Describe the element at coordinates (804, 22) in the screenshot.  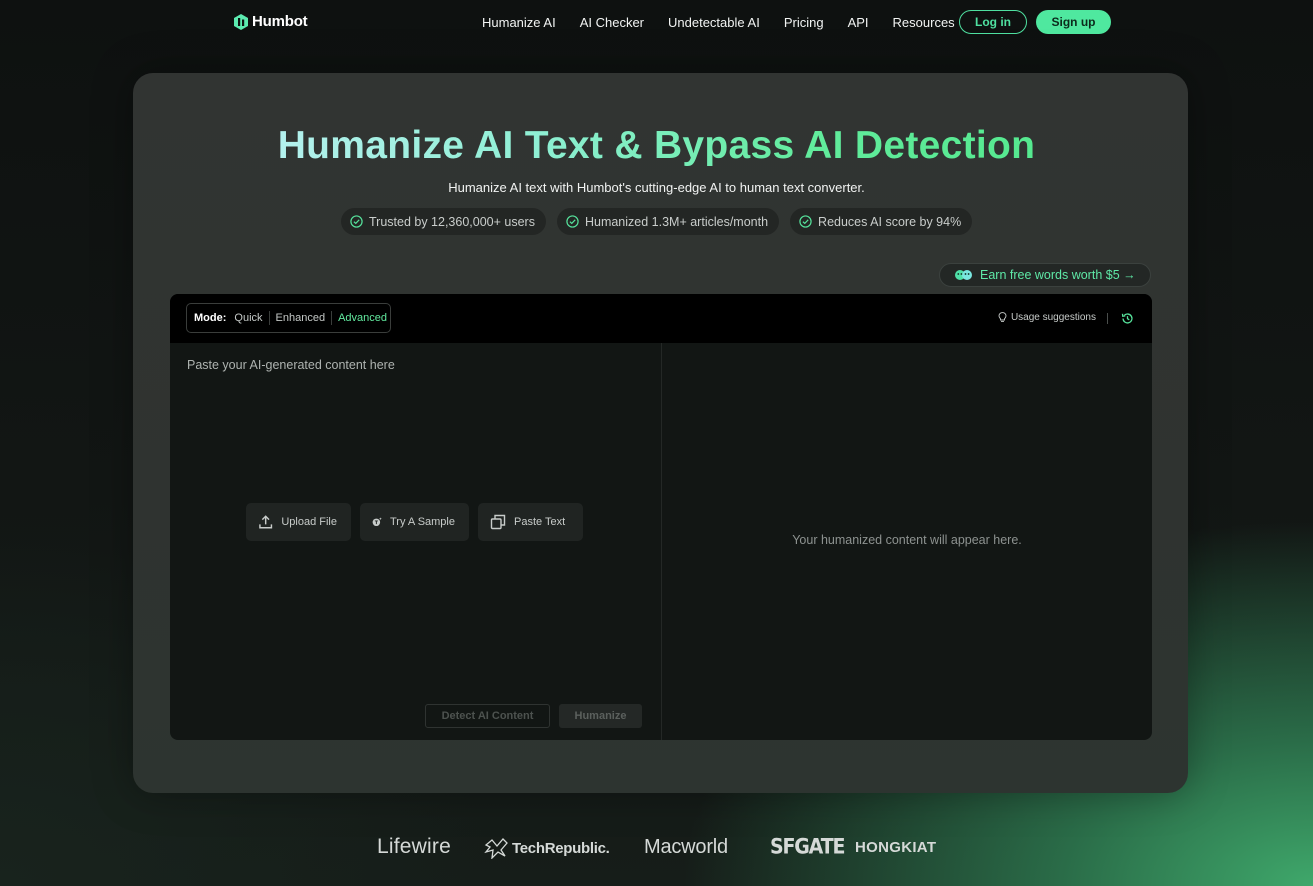
I see `nav-link-pricing: Pricing` at that location.